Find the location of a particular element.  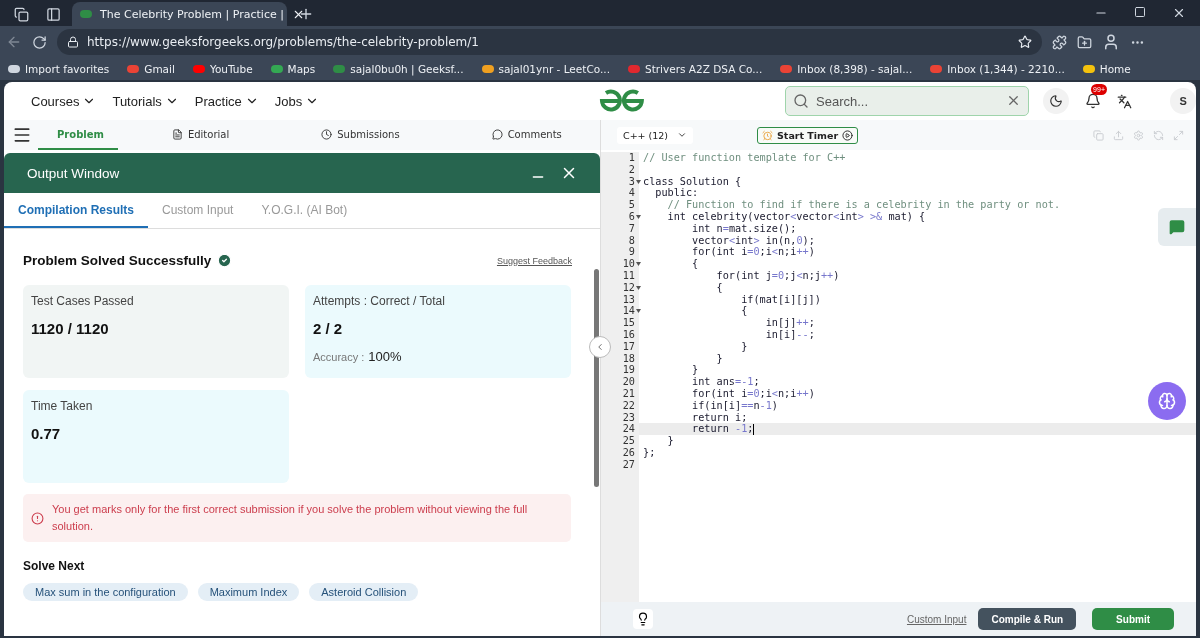

nav-menu: Courses is located at coordinates (64, 101).